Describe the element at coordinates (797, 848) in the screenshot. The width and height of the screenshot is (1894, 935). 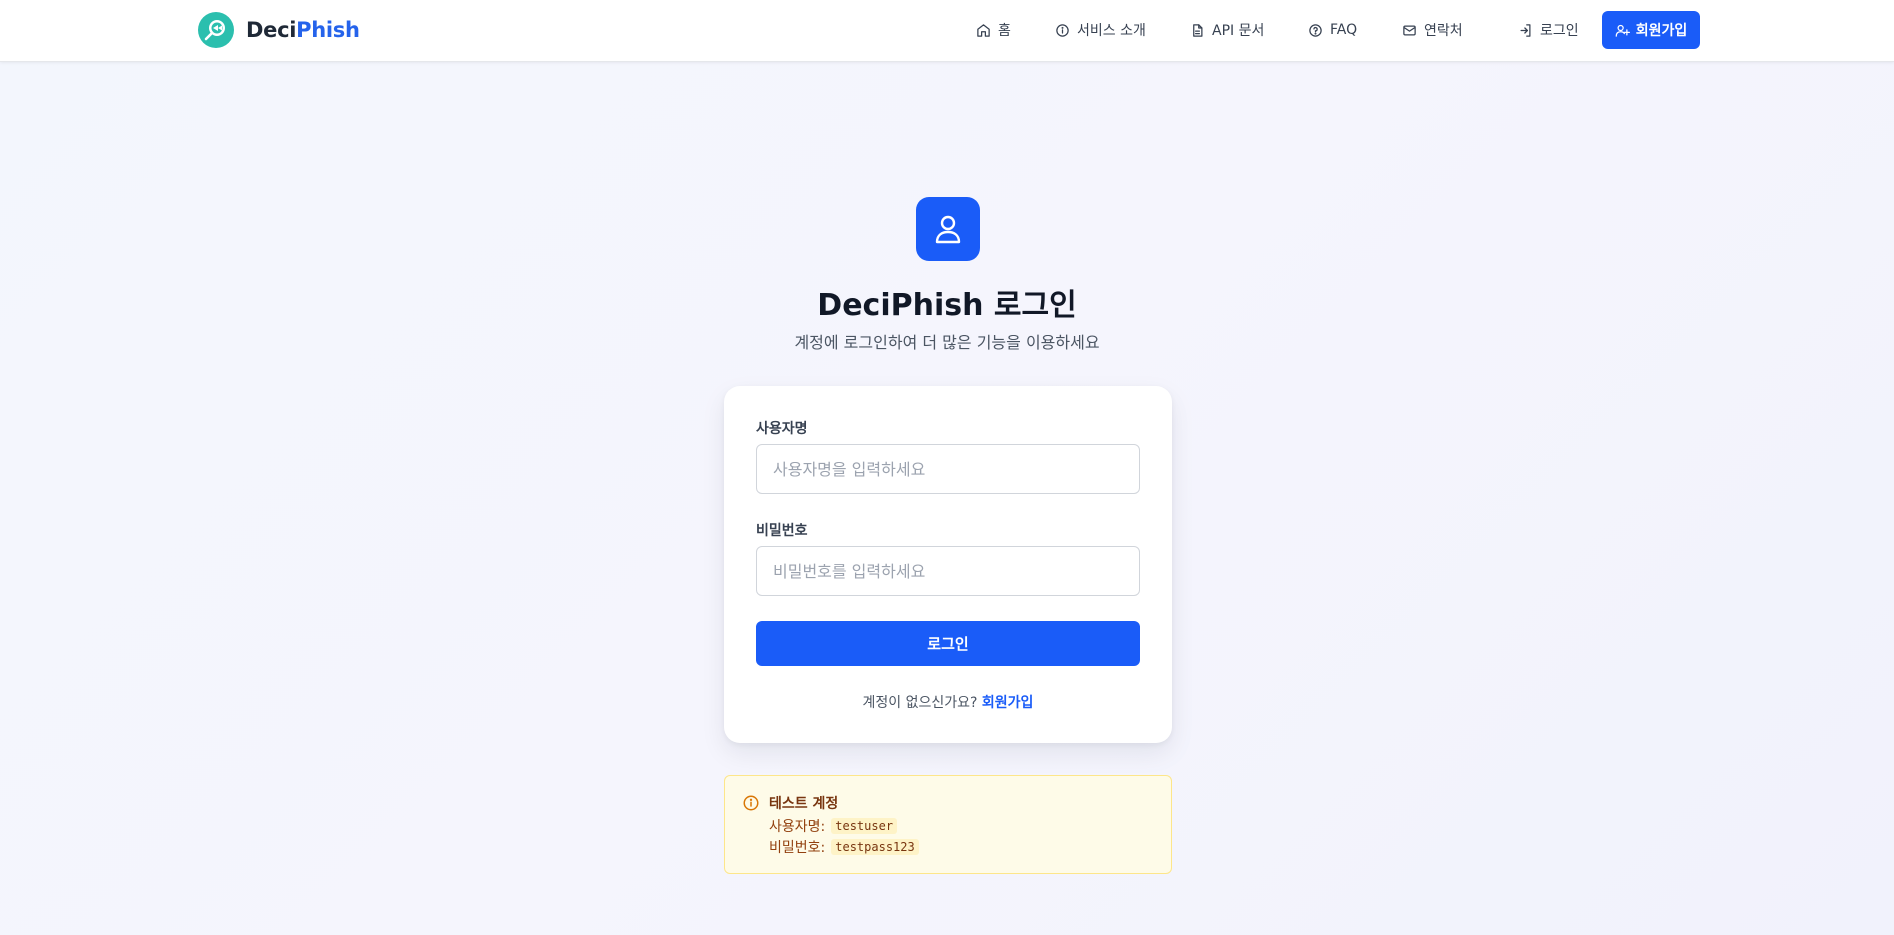
I see `test-password-label: 비밀번호:` at that location.